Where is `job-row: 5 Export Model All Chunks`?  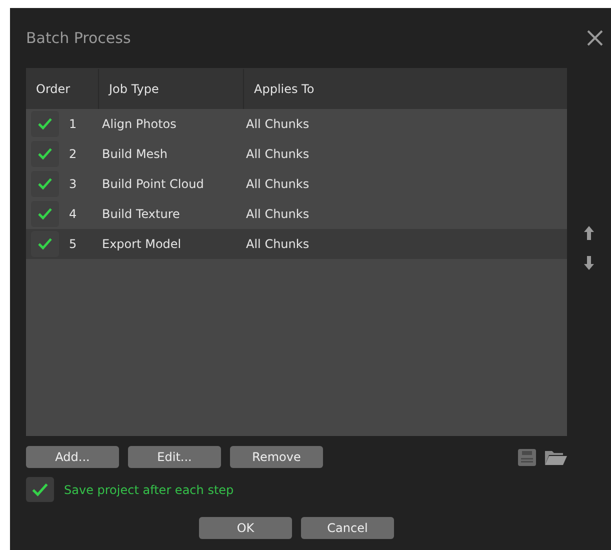 job-row: 5 Export Model All Chunks is located at coordinates (296, 244).